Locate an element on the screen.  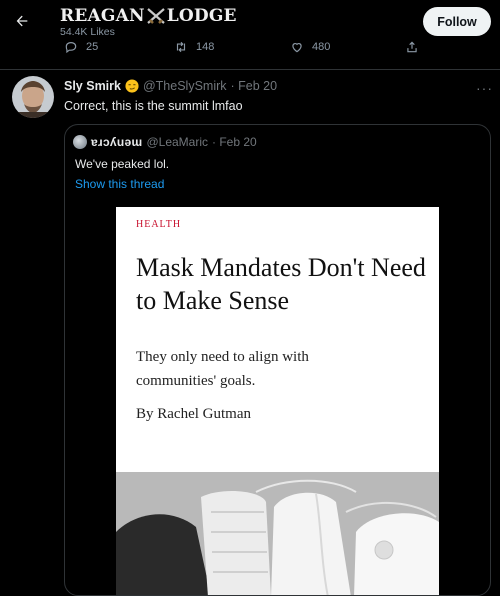
divider is located at coordinates (250, 69).